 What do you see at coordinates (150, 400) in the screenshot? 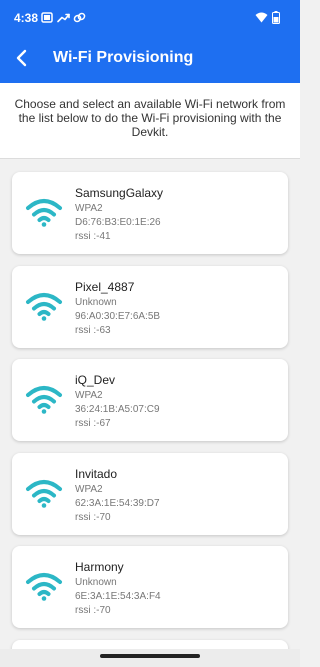
I see `network-card: iQ_Dev WPA2 36:24:1B:A5:07:C9 rssi :-67` at bounding box center [150, 400].